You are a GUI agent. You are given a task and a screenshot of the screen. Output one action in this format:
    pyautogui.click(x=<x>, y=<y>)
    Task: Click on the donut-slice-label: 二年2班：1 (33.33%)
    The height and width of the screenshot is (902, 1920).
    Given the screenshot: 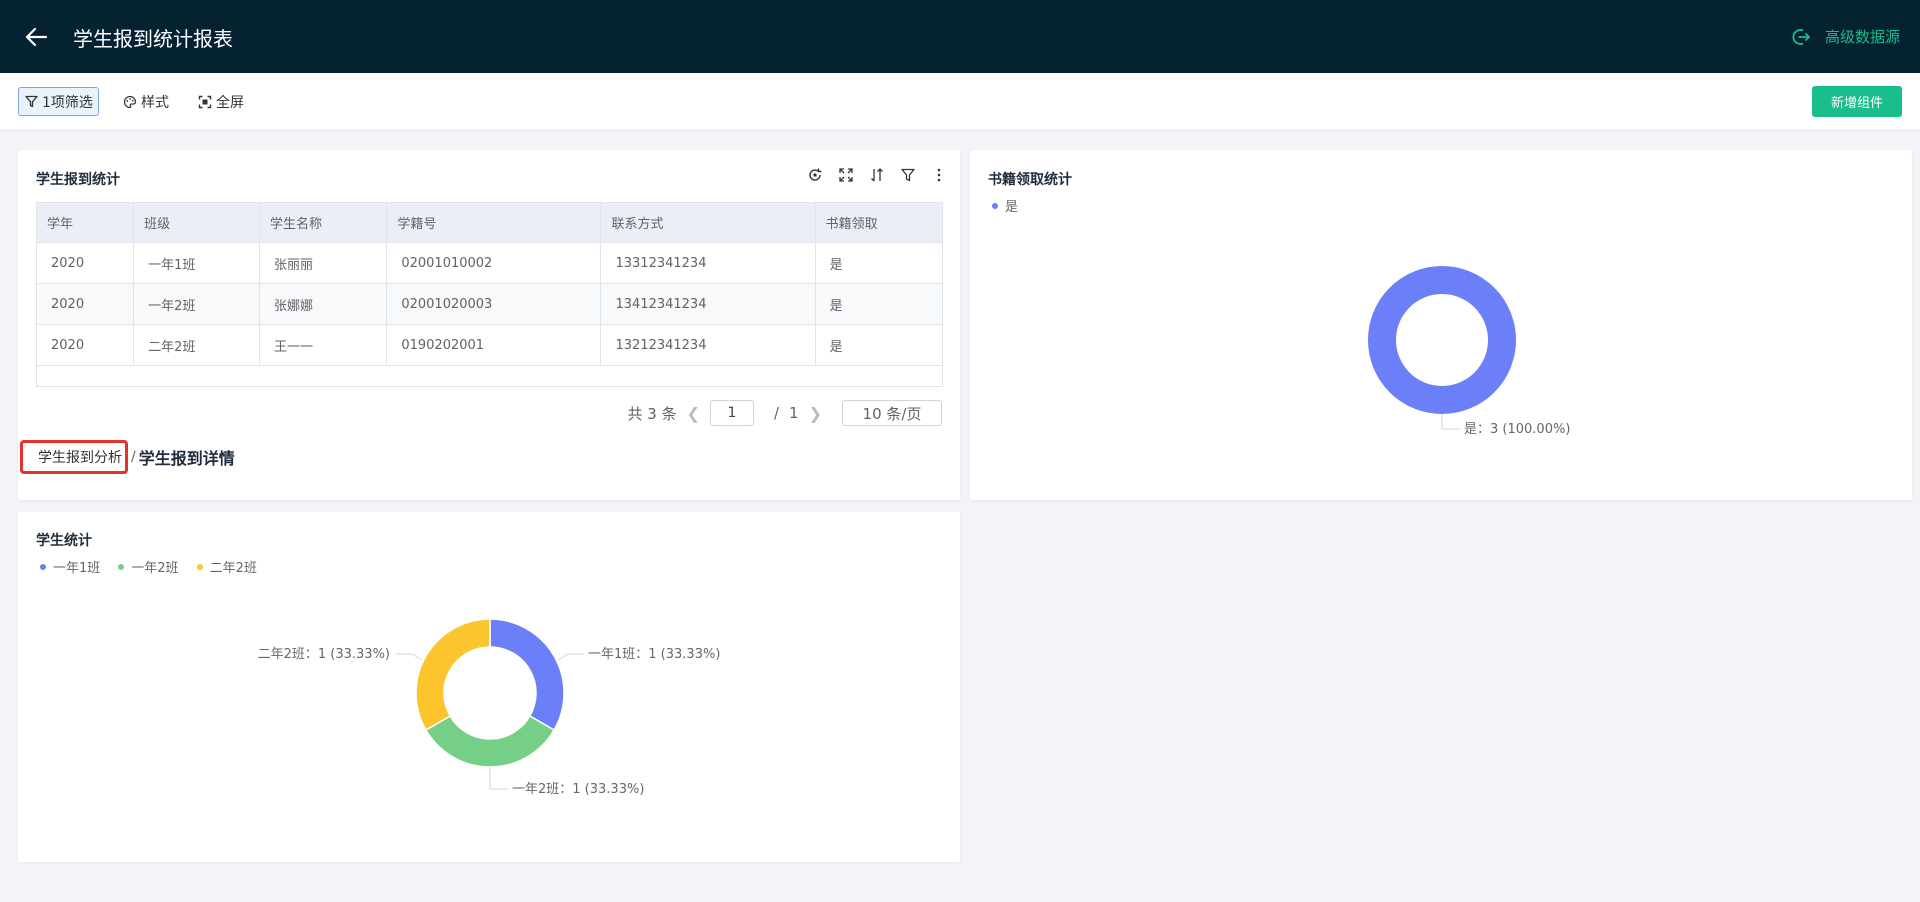 What is the action you would take?
    pyautogui.click(x=324, y=654)
    